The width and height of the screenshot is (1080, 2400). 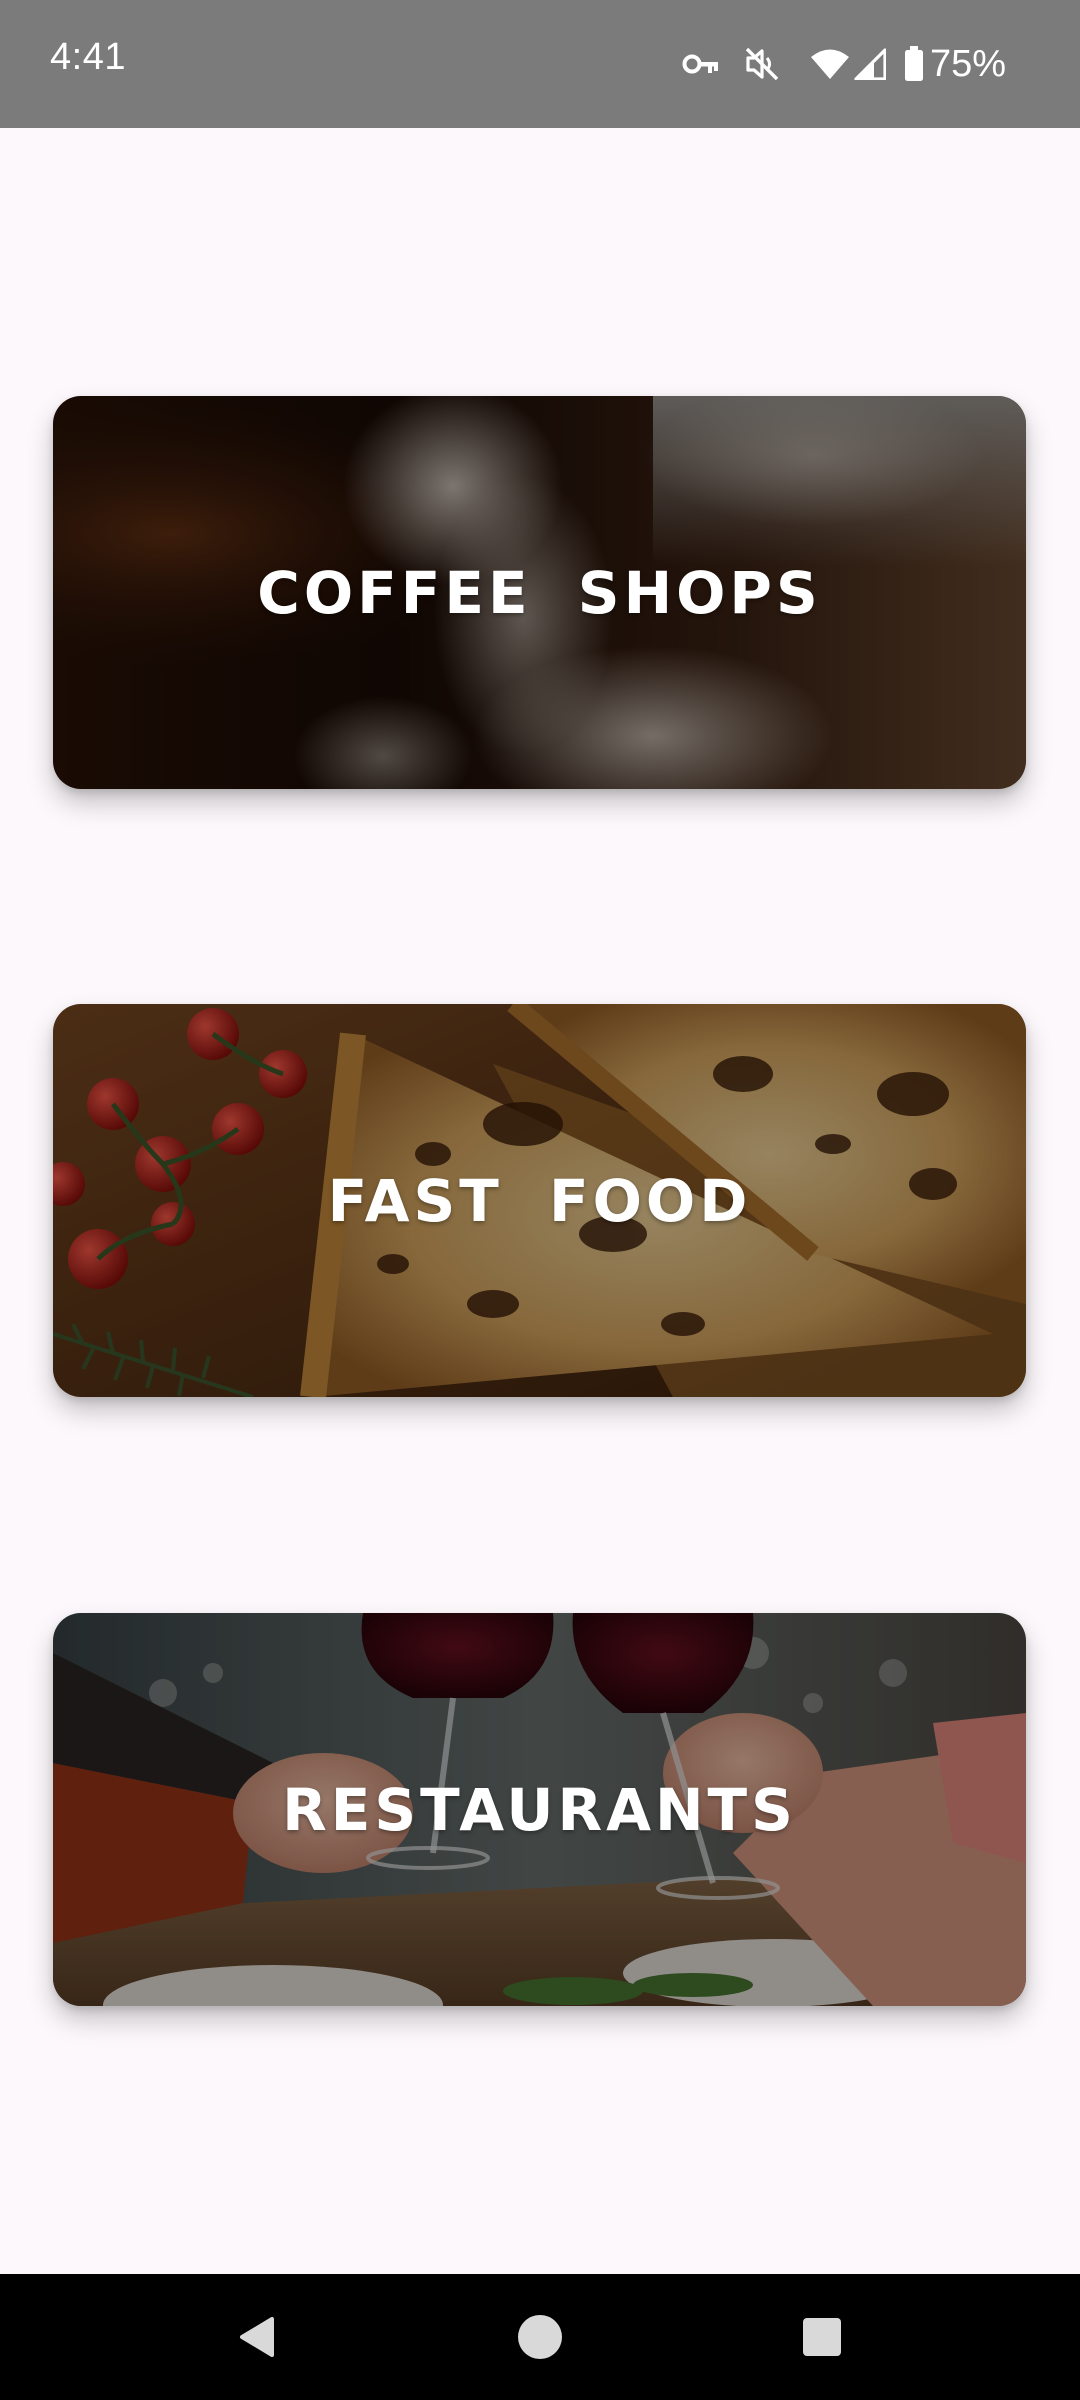 I want to click on home-icon, so click(x=540, y=2337).